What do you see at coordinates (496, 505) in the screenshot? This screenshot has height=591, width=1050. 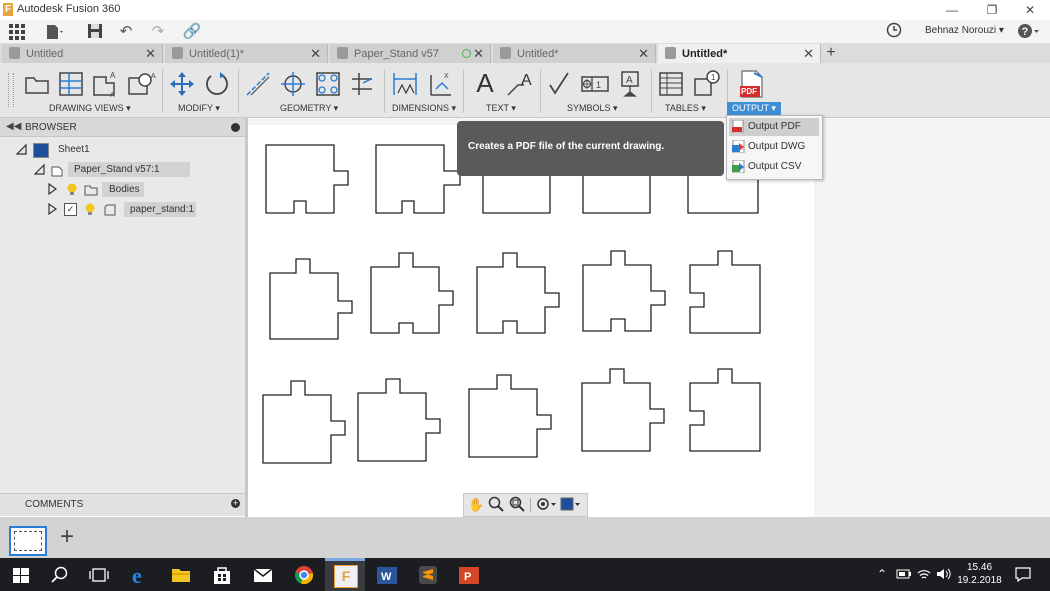 I see `zoom-icon` at bounding box center [496, 505].